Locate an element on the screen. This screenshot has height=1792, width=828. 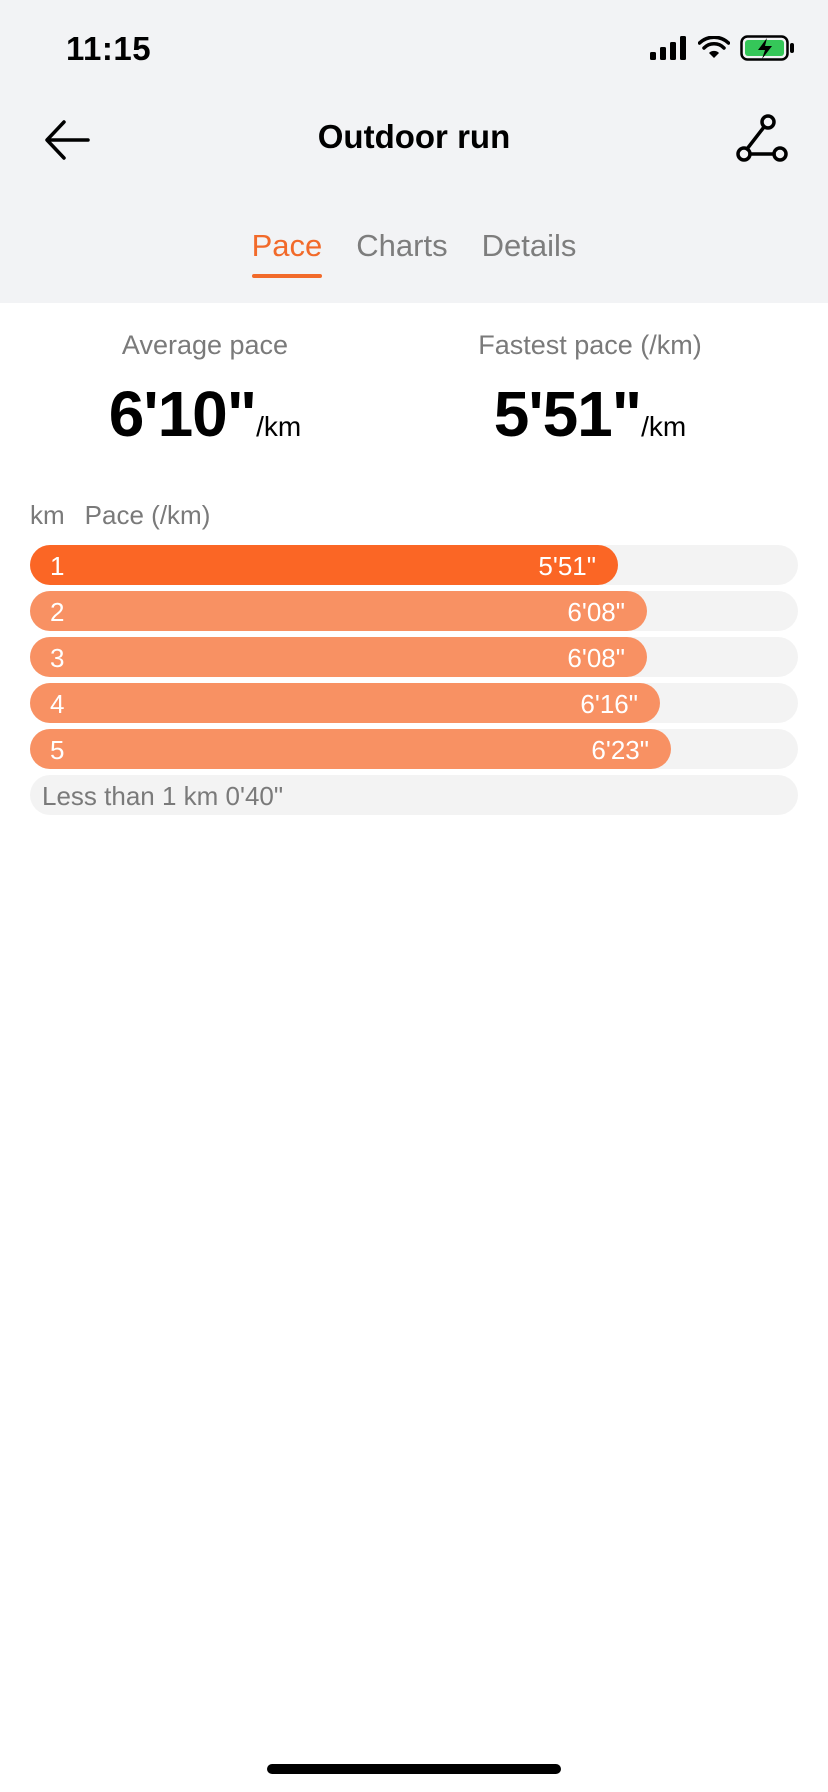
split-km: 5 is located at coordinates (57, 750).